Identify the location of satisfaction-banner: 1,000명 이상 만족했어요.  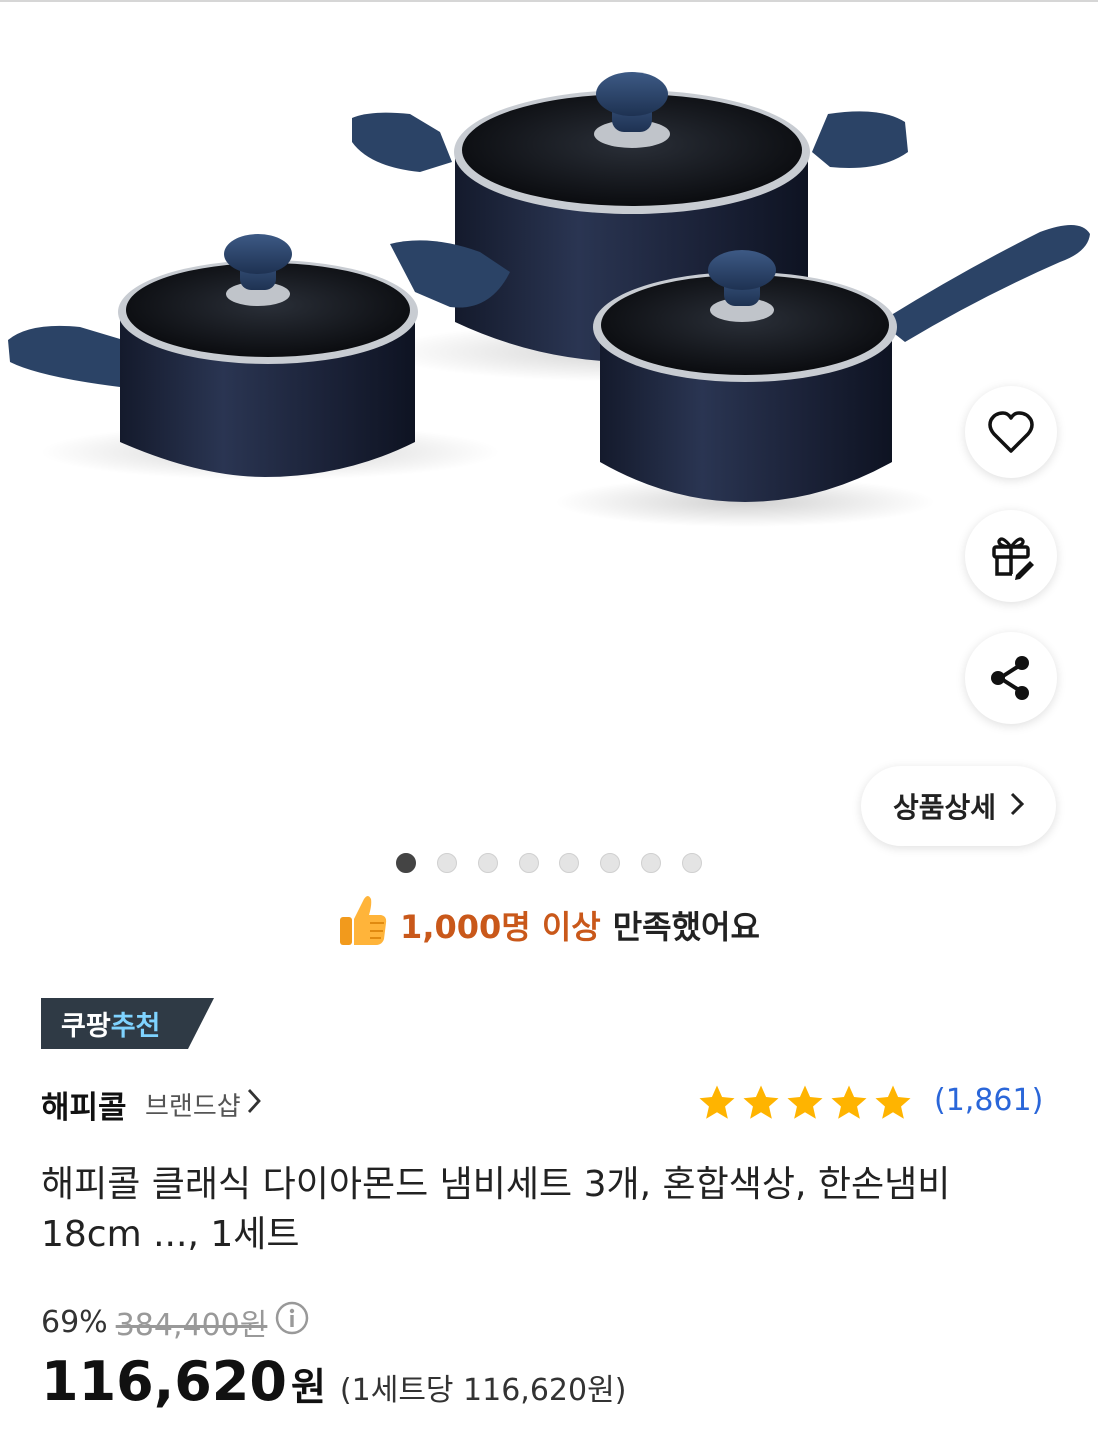
(549, 925).